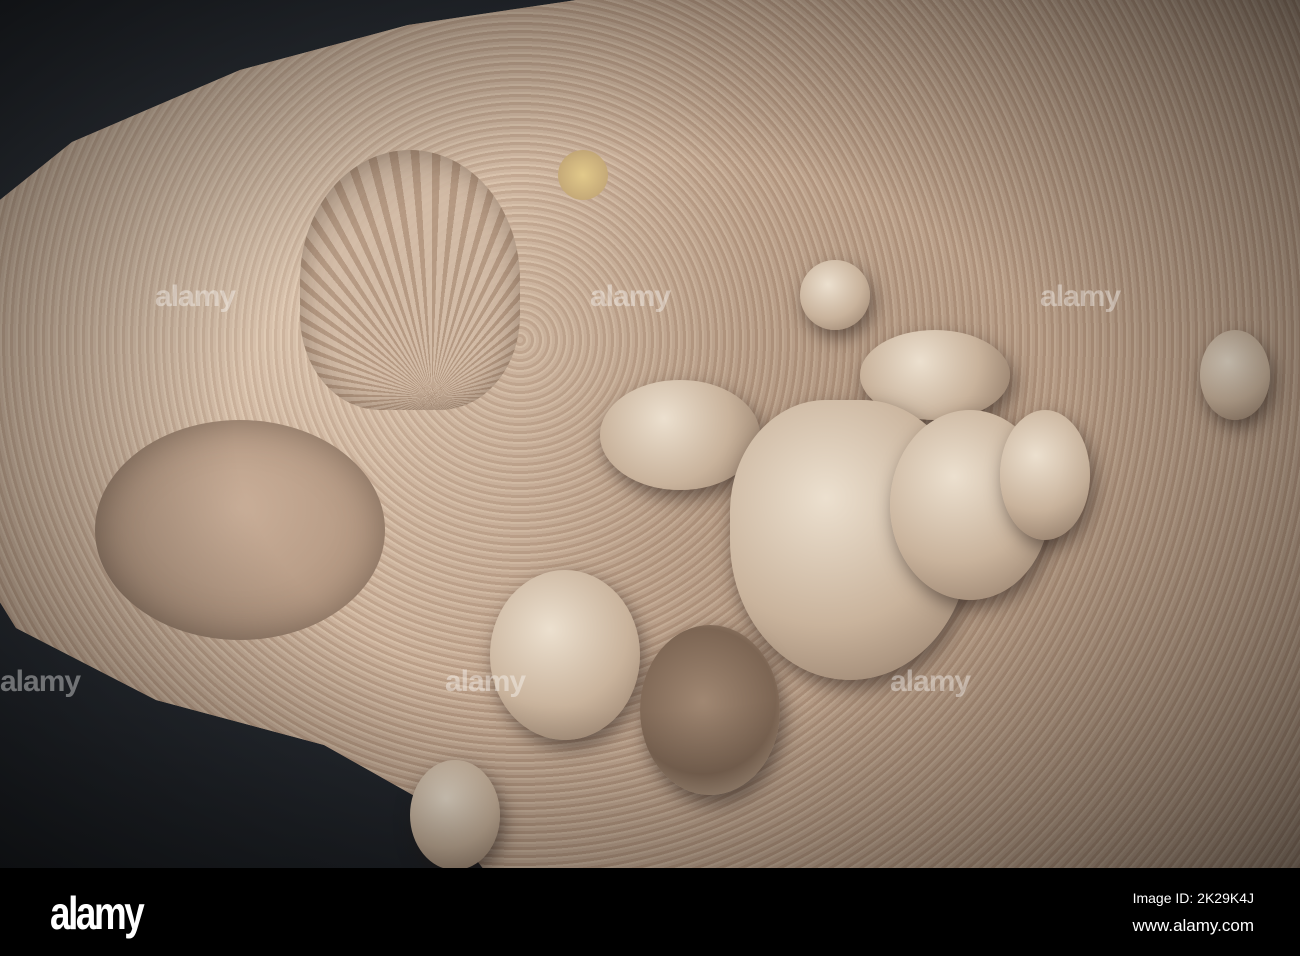 The image size is (1300, 956). Describe the element at coordinates (97, 913) in the screenshot. I see `alamy-logo: alamy` at that location.